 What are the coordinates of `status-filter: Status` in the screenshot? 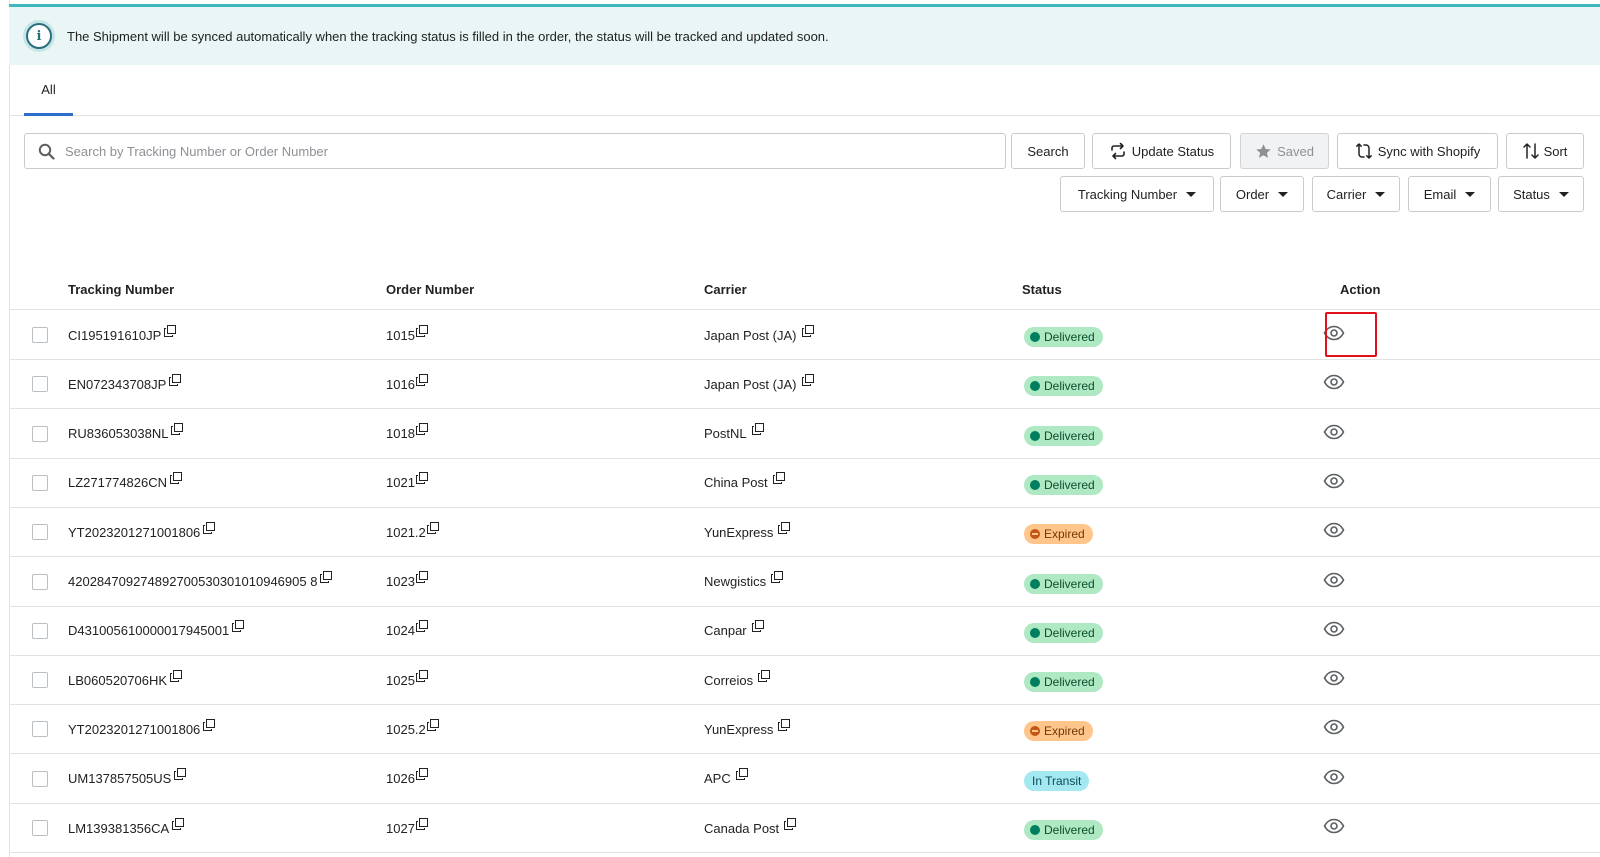 It's located at (1541, 194).